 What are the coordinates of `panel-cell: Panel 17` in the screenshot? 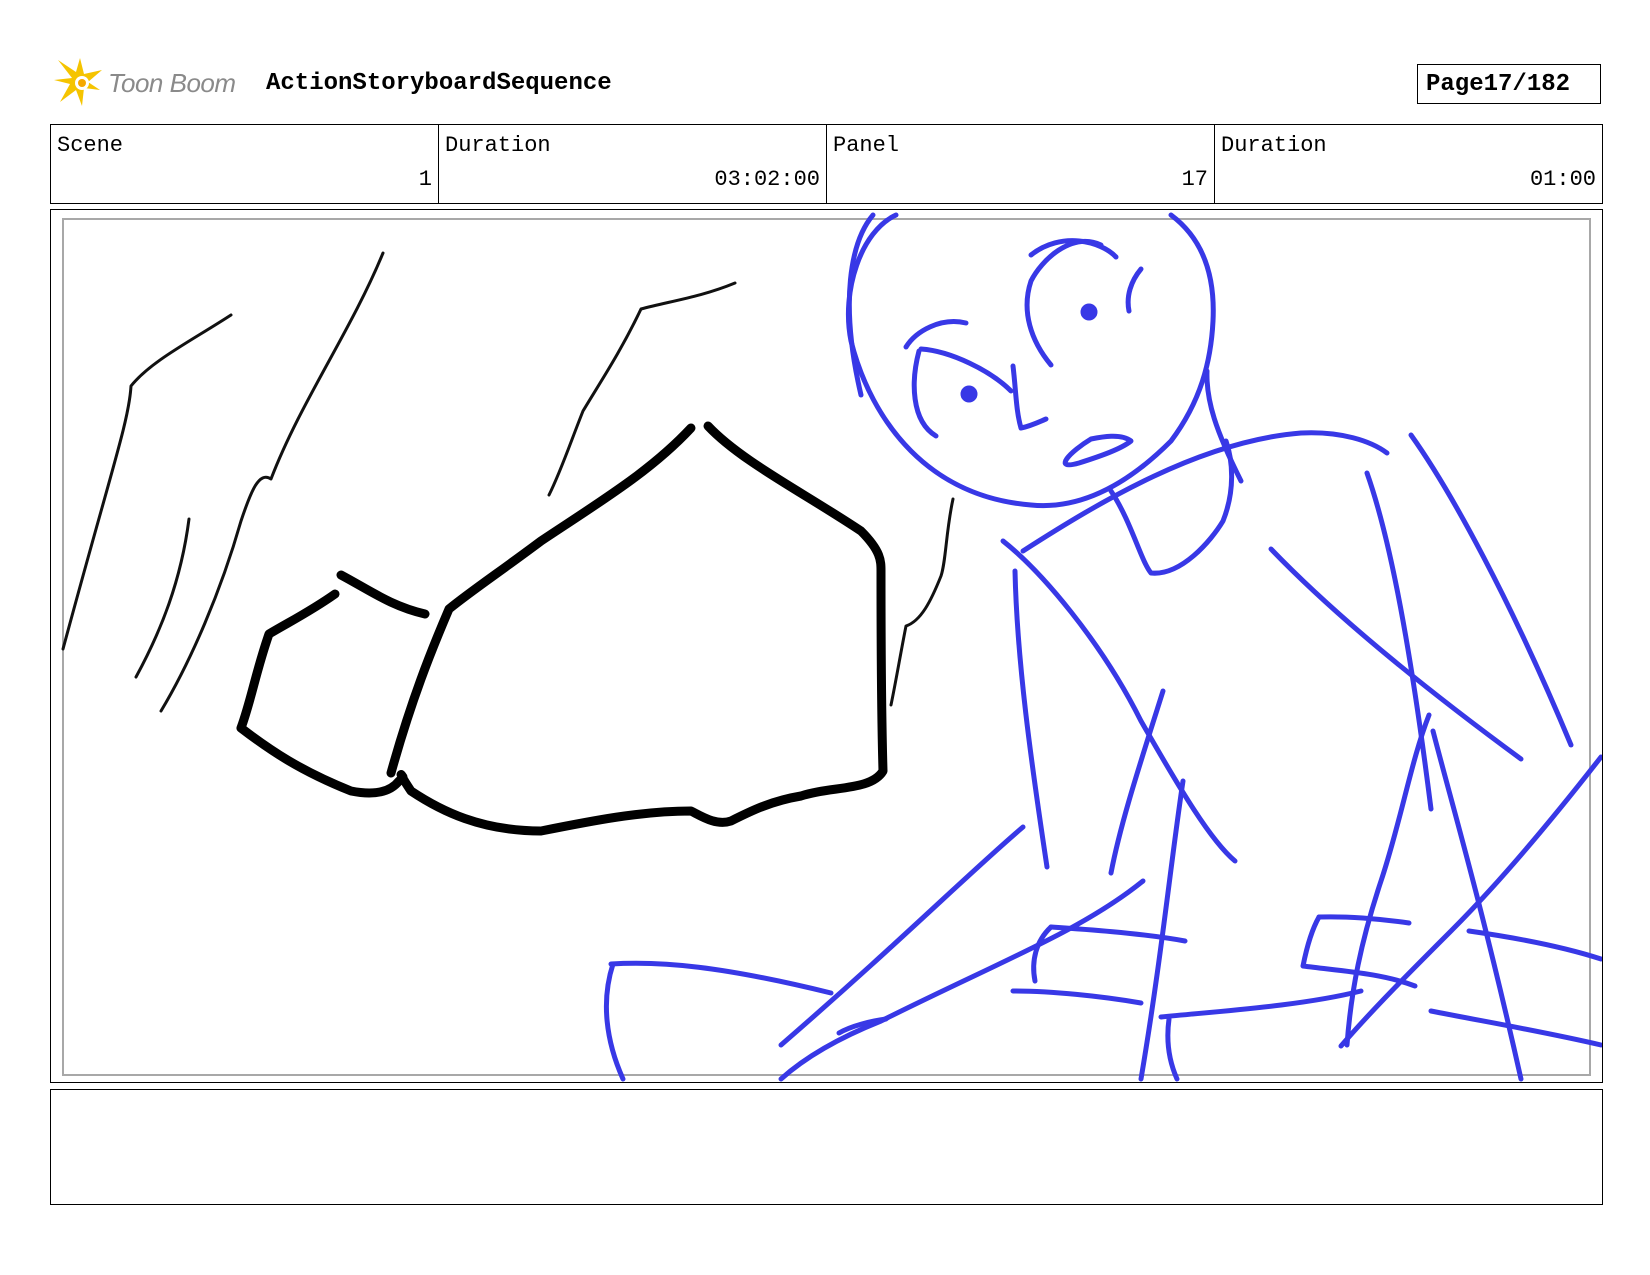 It's located at (1021, 164).